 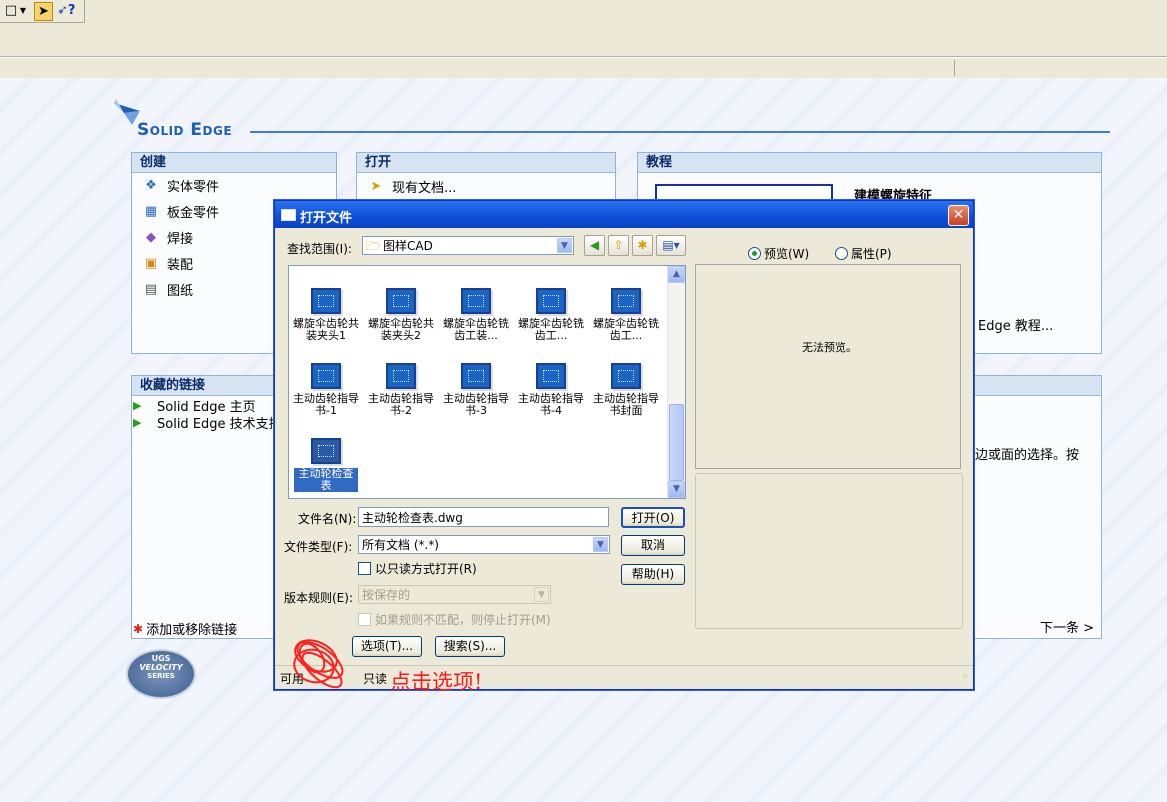 I want to click on version-value: 按保存的, so click(x=386, y=595).